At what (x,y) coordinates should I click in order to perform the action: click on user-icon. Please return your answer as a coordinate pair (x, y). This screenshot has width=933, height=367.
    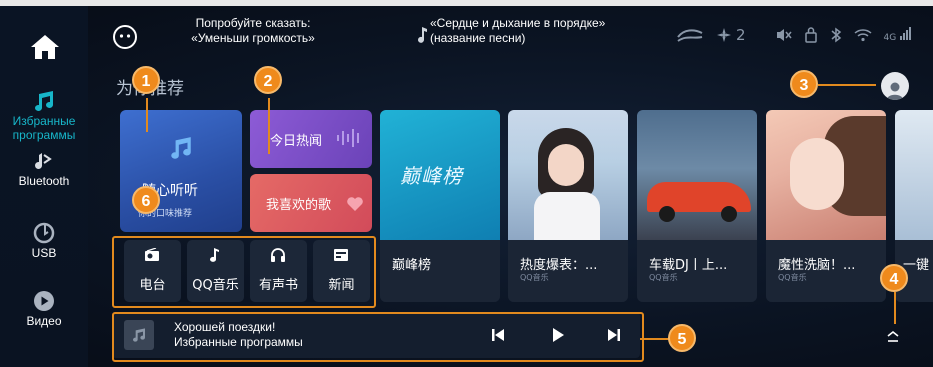
    Looking at the image, I should click on (895, 91).